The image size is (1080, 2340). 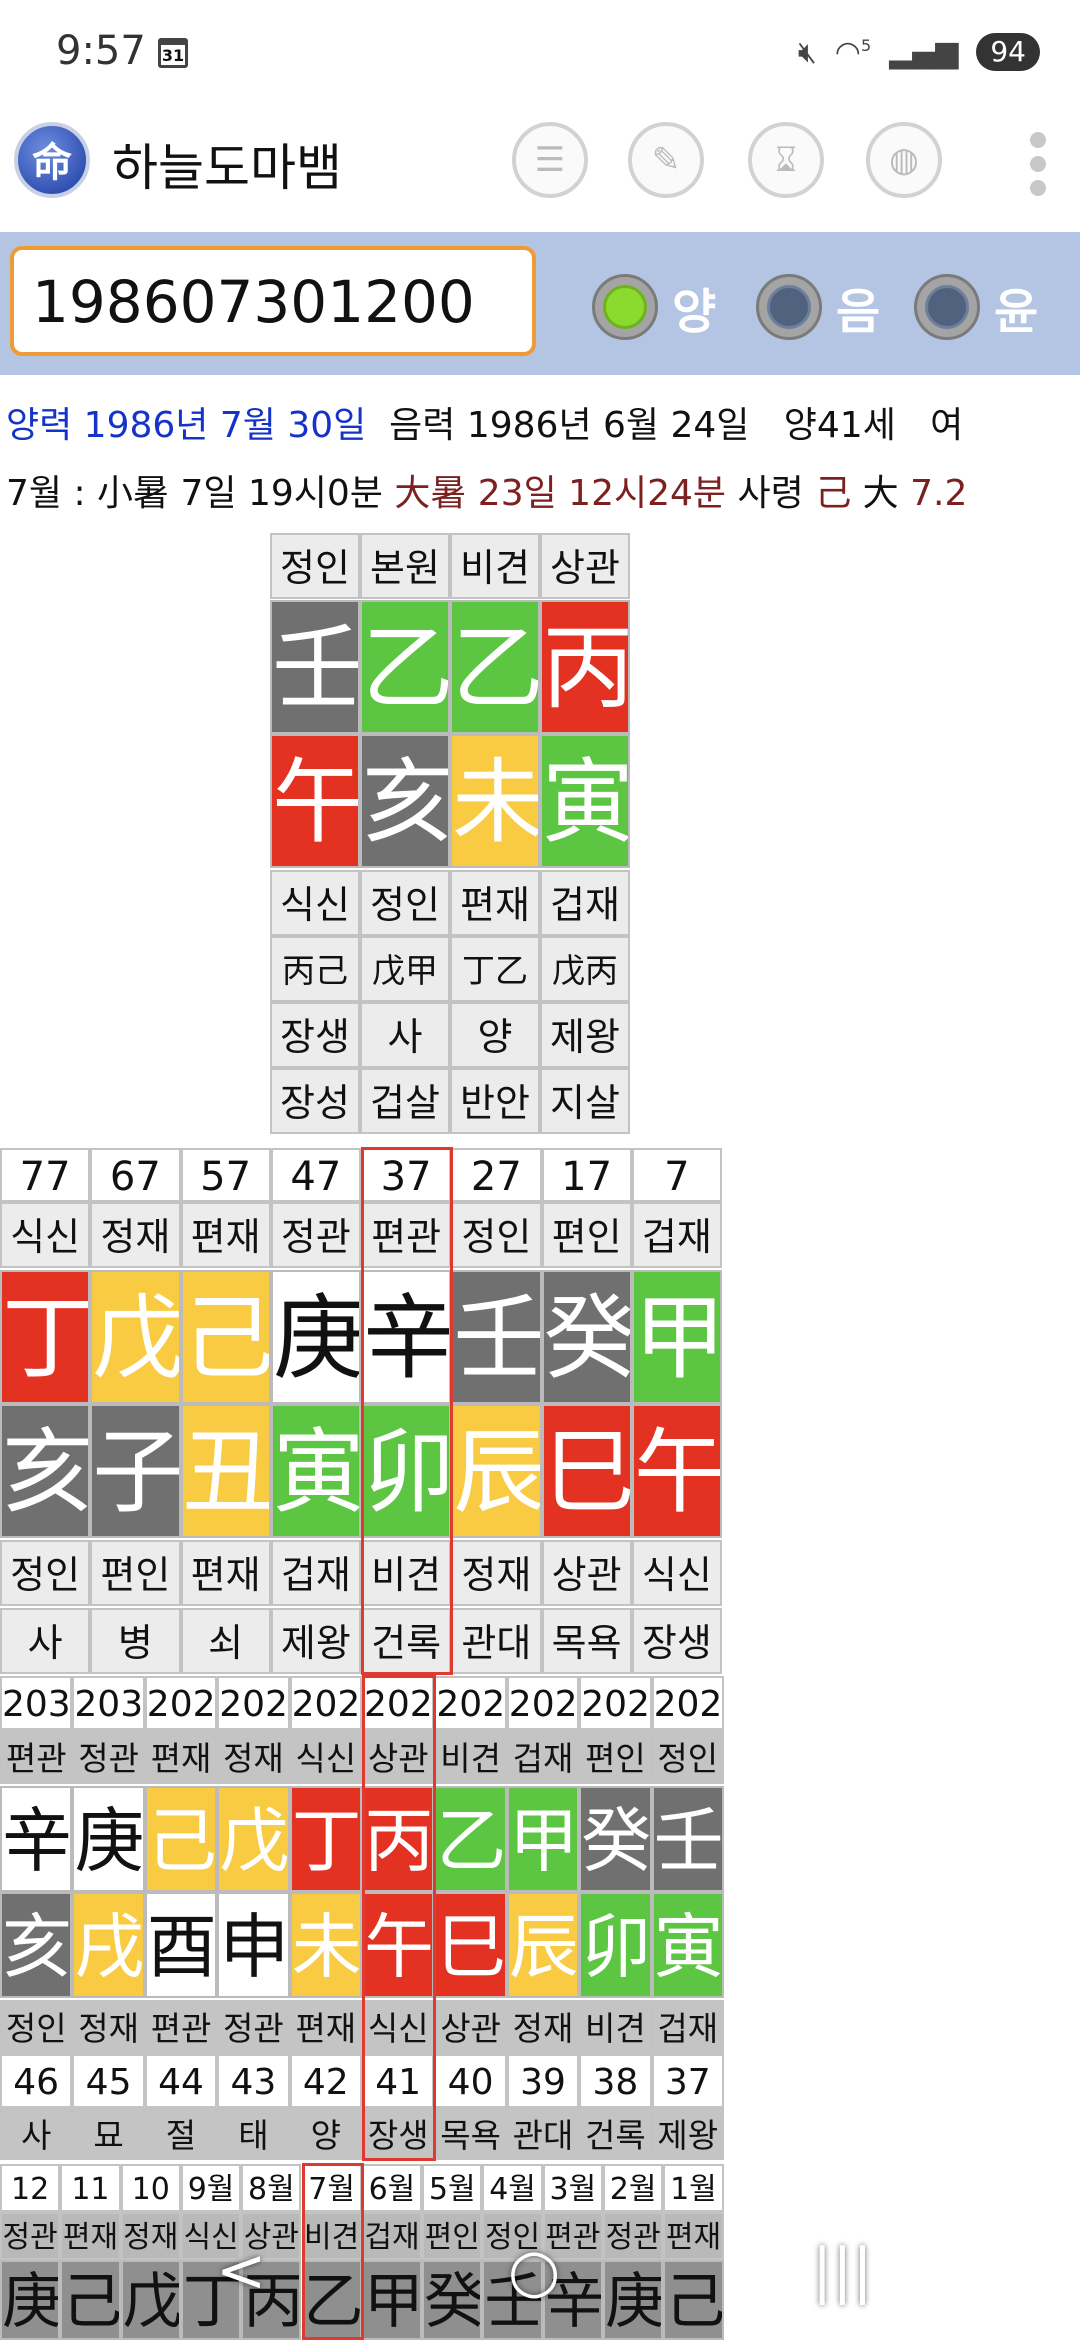 I want to click on more-menu-button, so click(x=1040, y=168).